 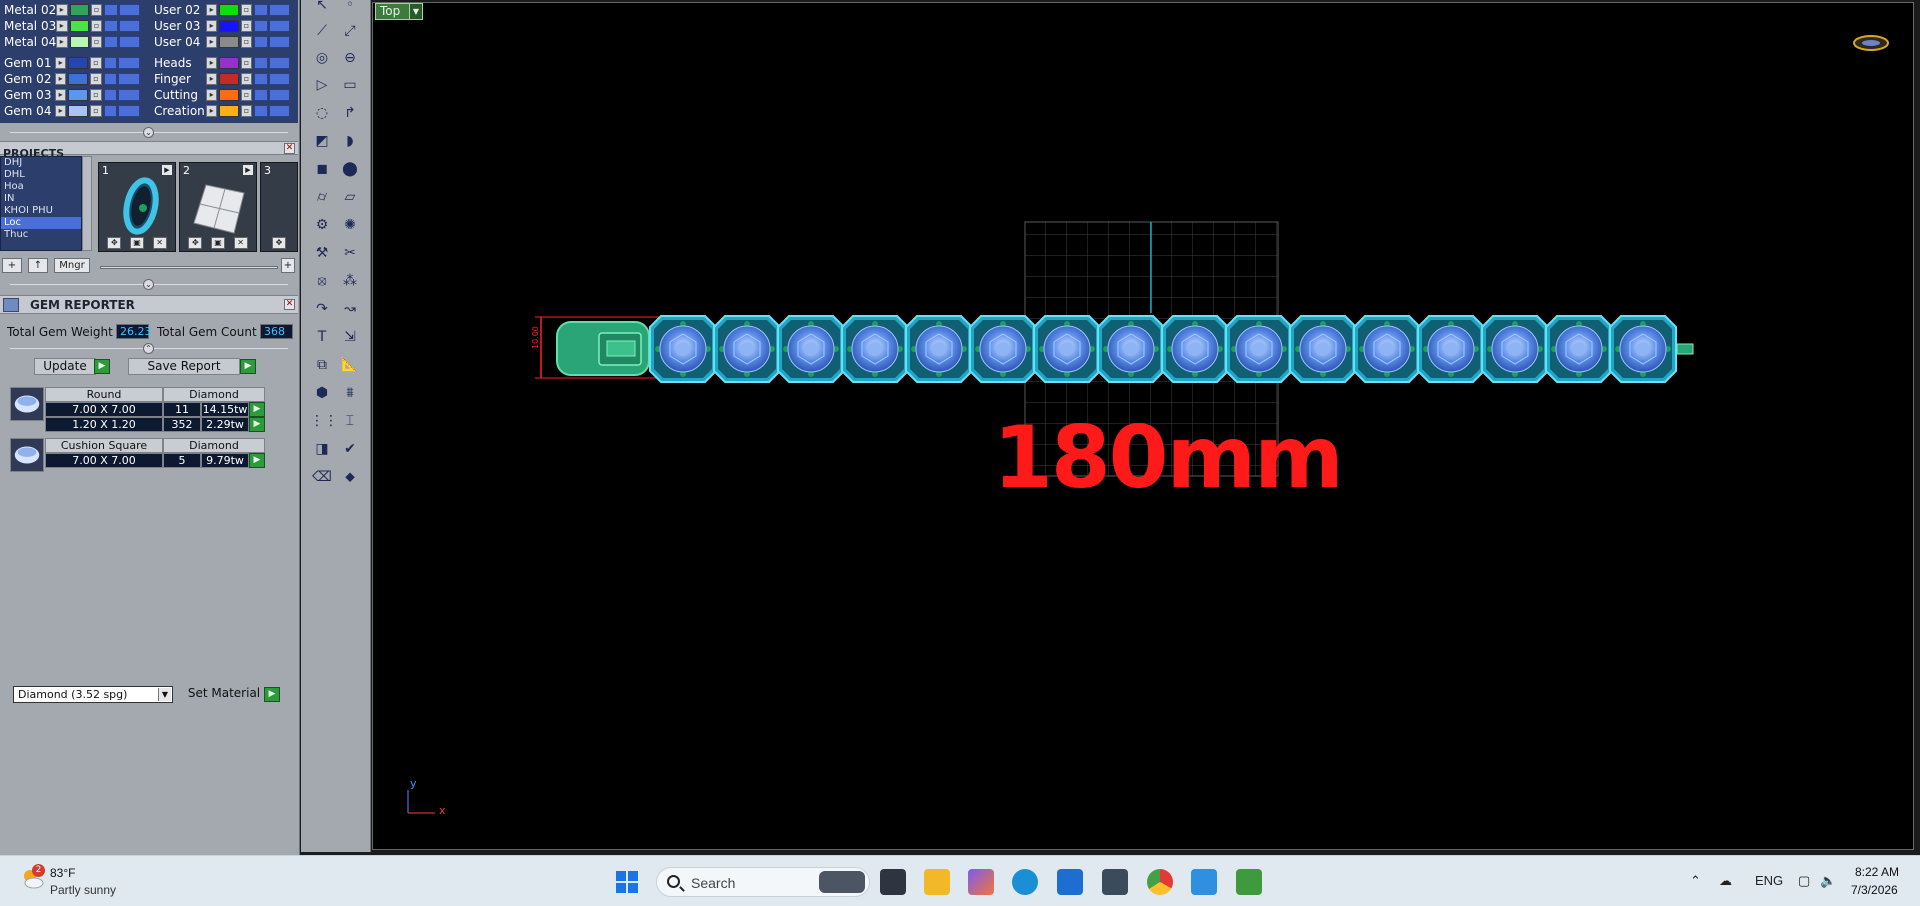 I want to click on project-item-selected: Loc, so click(x=41, y=223).